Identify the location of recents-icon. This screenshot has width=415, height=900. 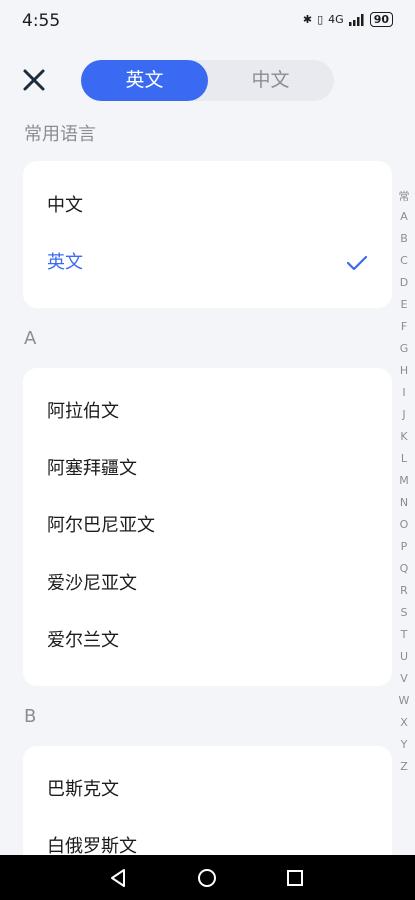
(295, 878).